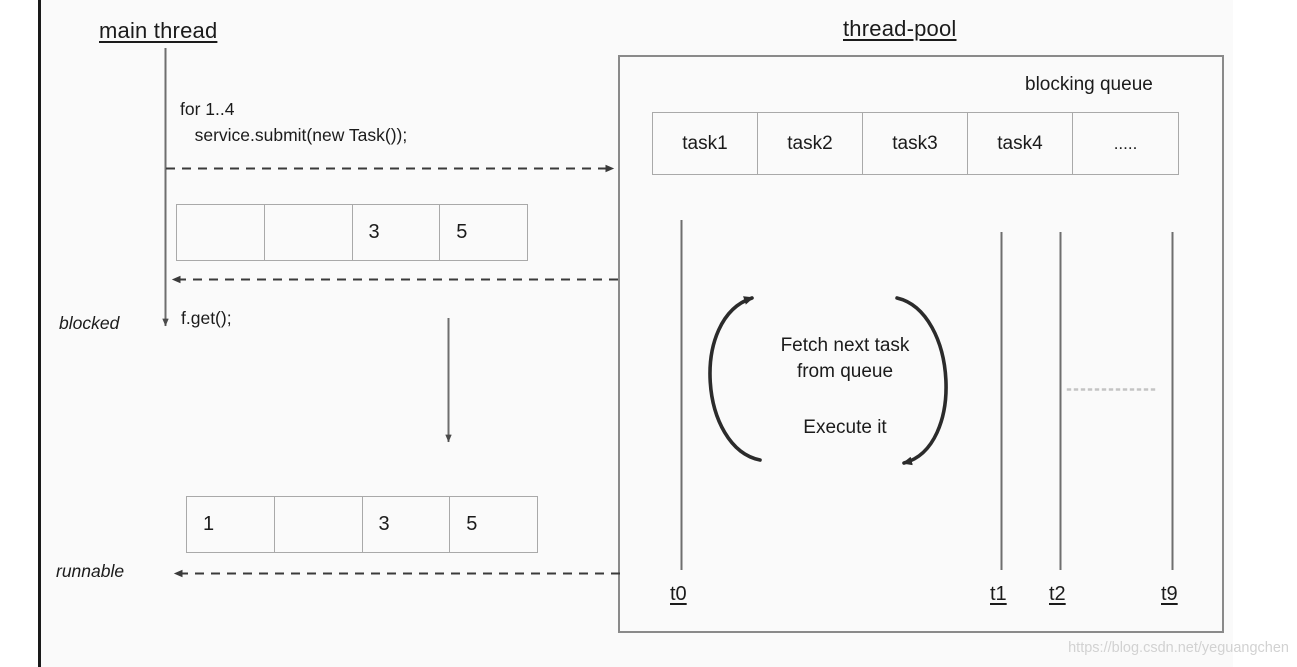  I want to click on result-array-runnable: 1 3 5, so click(362, 524).